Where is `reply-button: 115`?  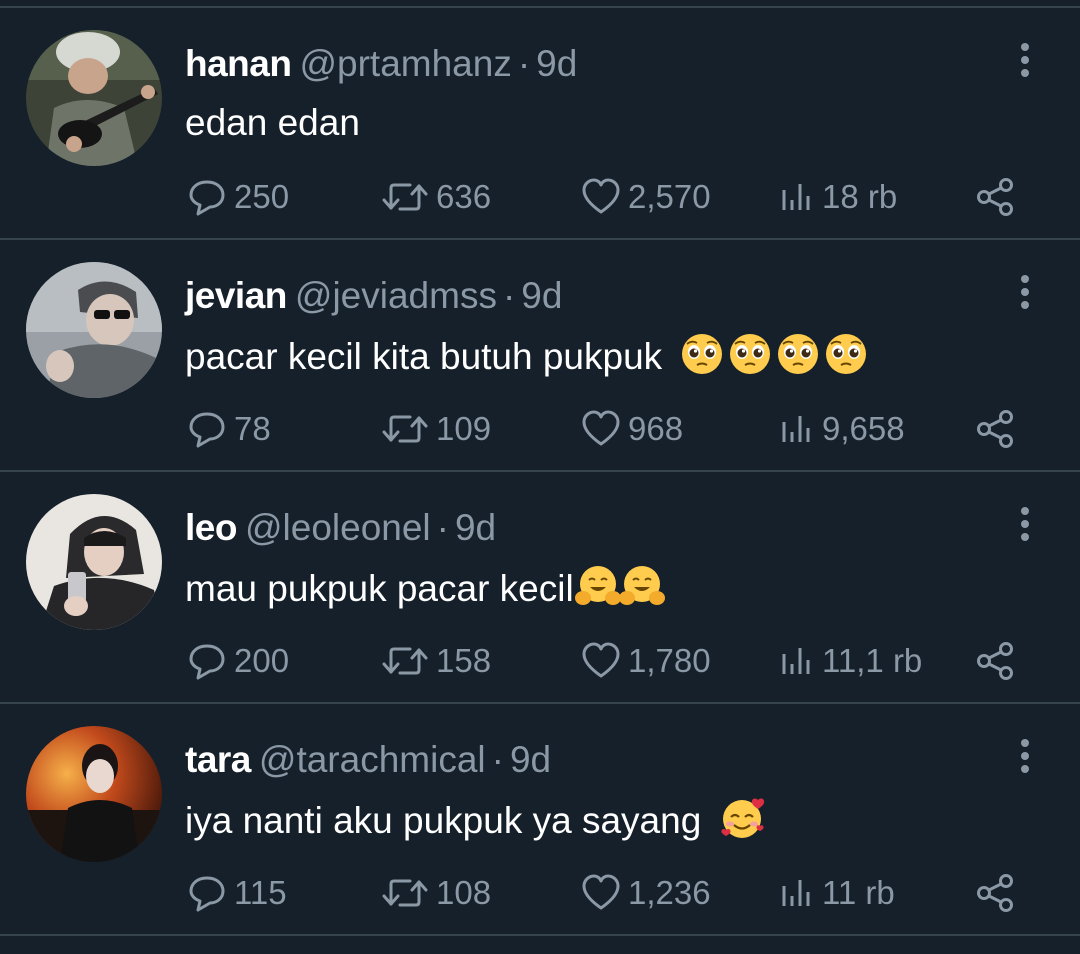 reply-button: 115 is located at coordinates (236, 893).